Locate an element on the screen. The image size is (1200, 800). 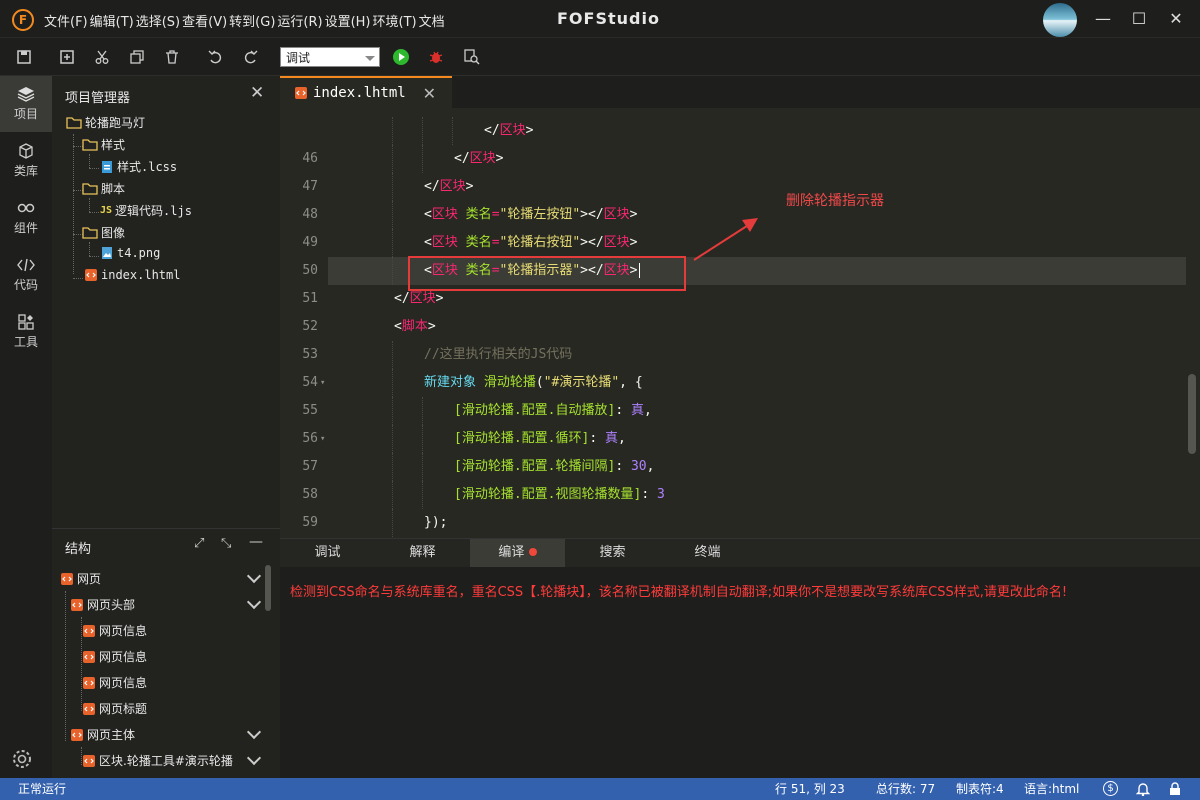
code-line: 55 ▾ 新建对象 滑动轮播("#演示轮播", { is located at coordinates (733, 406).